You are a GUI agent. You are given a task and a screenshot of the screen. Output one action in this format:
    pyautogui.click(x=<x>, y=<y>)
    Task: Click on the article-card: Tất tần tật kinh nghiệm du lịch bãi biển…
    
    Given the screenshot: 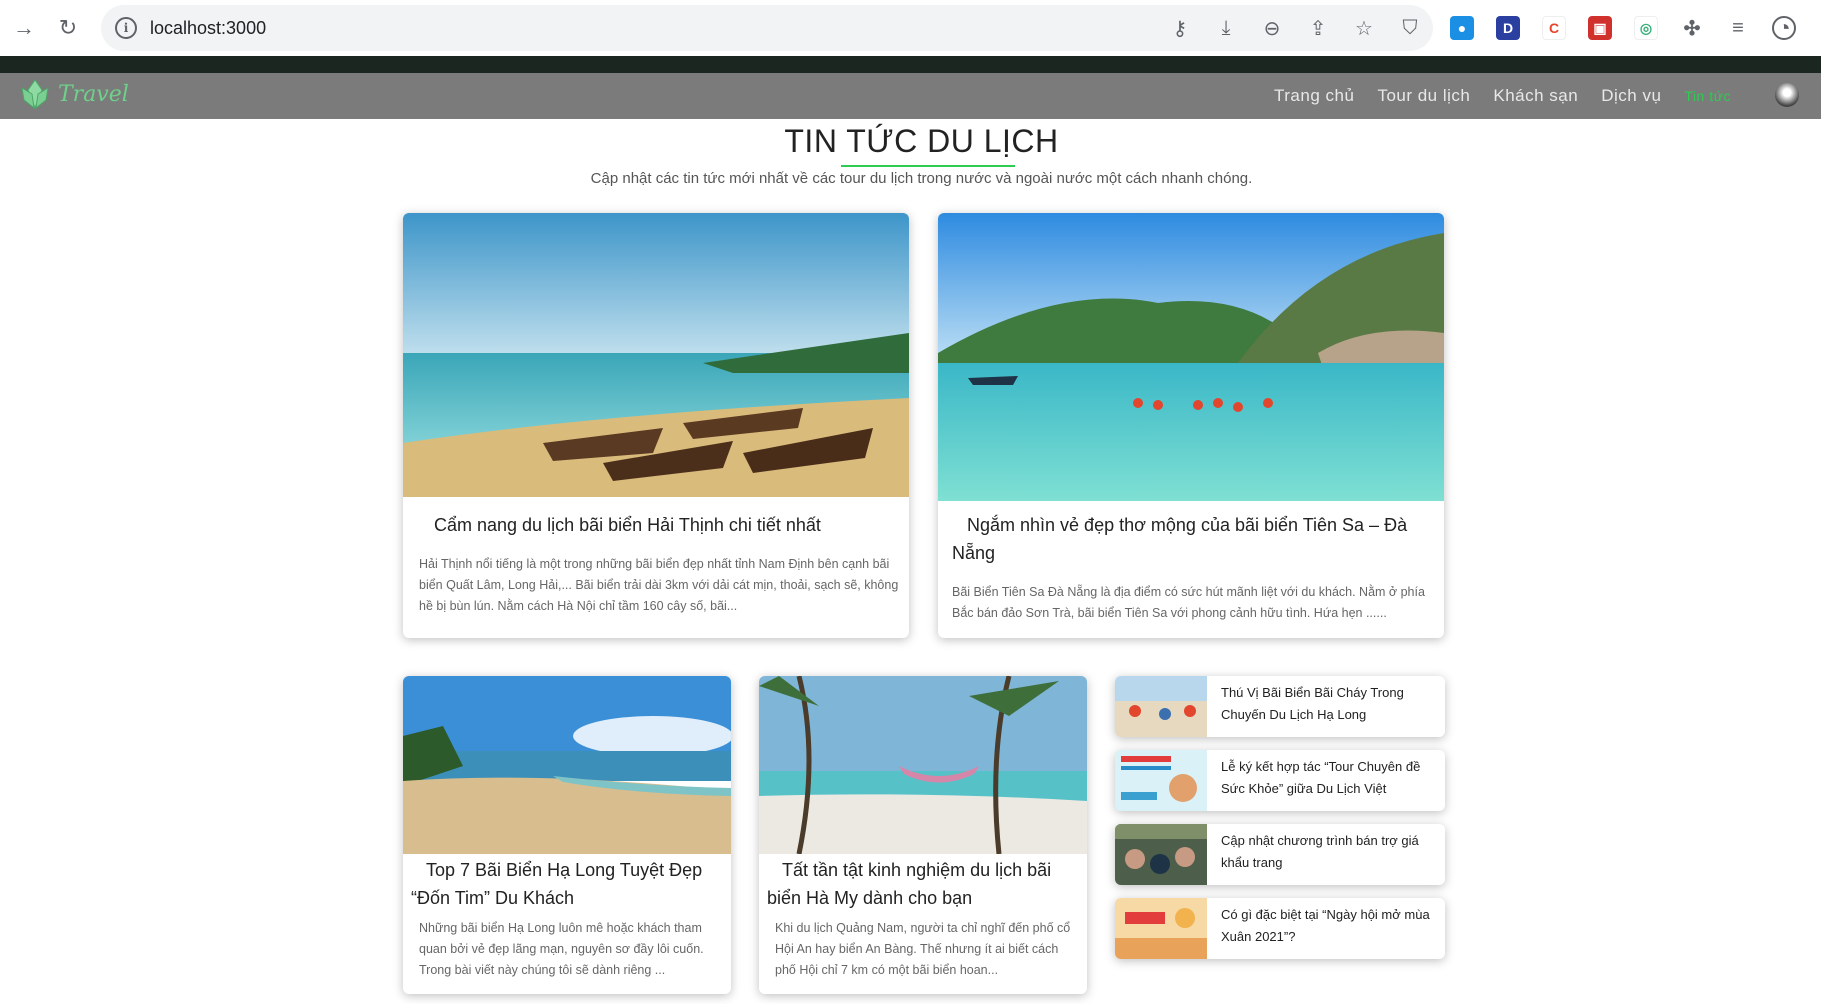 What is the action you would take?
    pyautogui.click(x=923, y=835)
    